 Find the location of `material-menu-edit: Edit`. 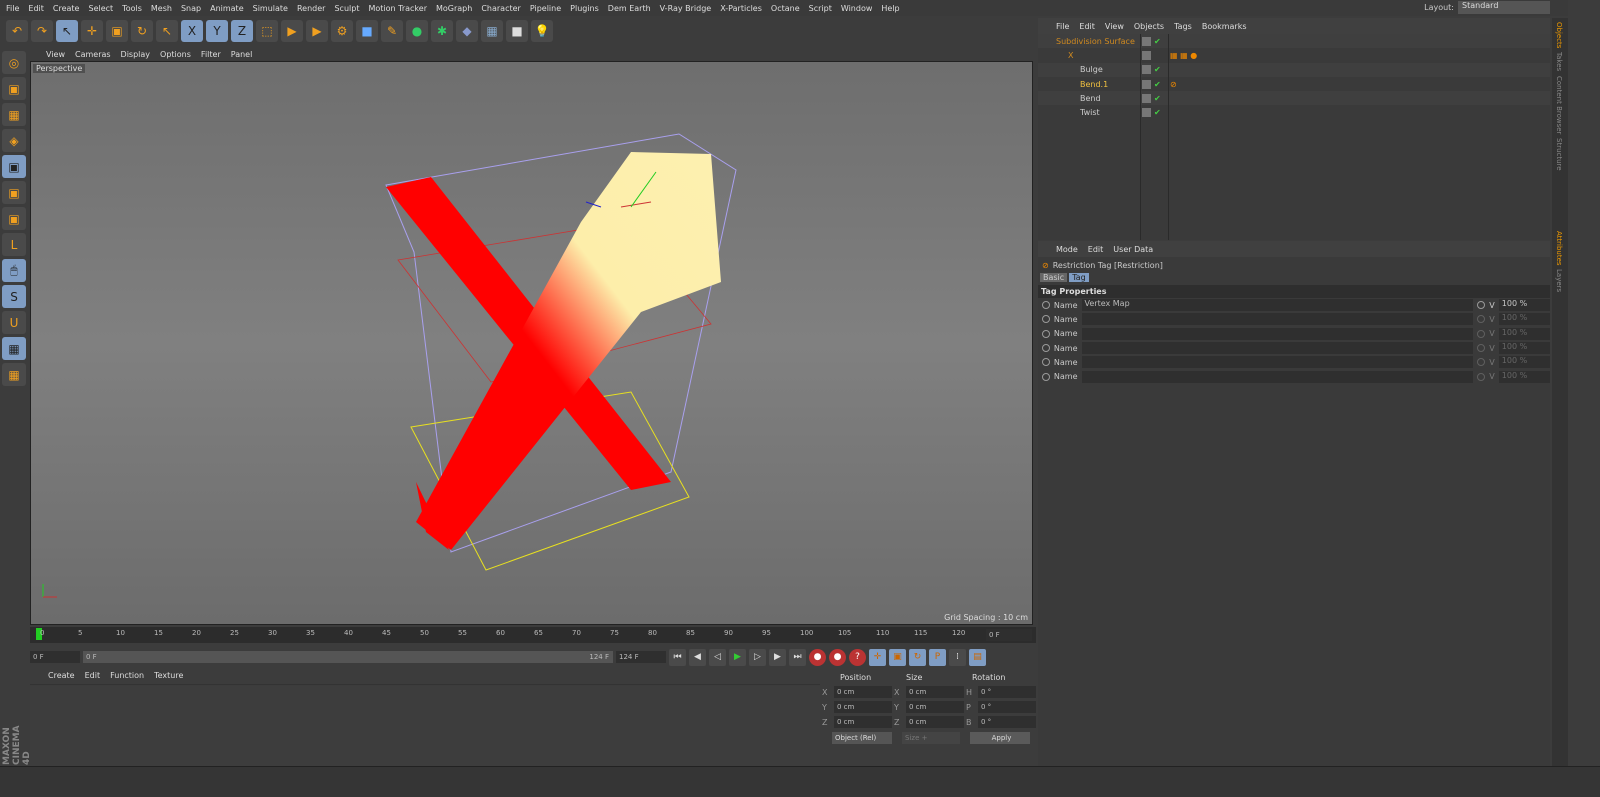

material-menu-edit: Edit is located at coordinates (93, 677).